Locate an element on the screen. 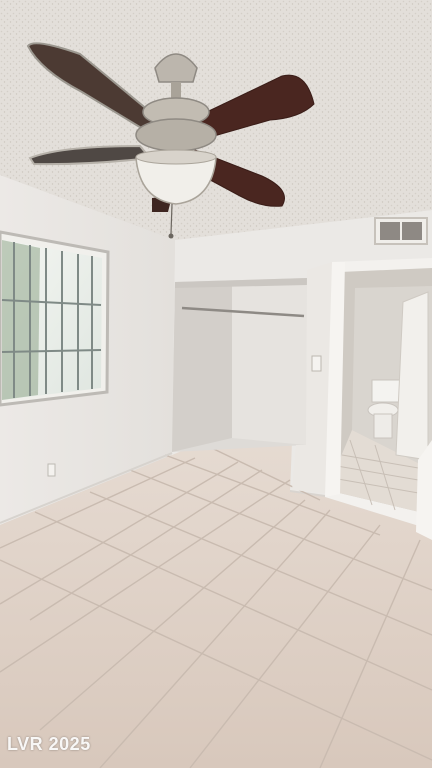 This screenshot has height=768, width=432. open-closet is located at coordinates (239, 365).